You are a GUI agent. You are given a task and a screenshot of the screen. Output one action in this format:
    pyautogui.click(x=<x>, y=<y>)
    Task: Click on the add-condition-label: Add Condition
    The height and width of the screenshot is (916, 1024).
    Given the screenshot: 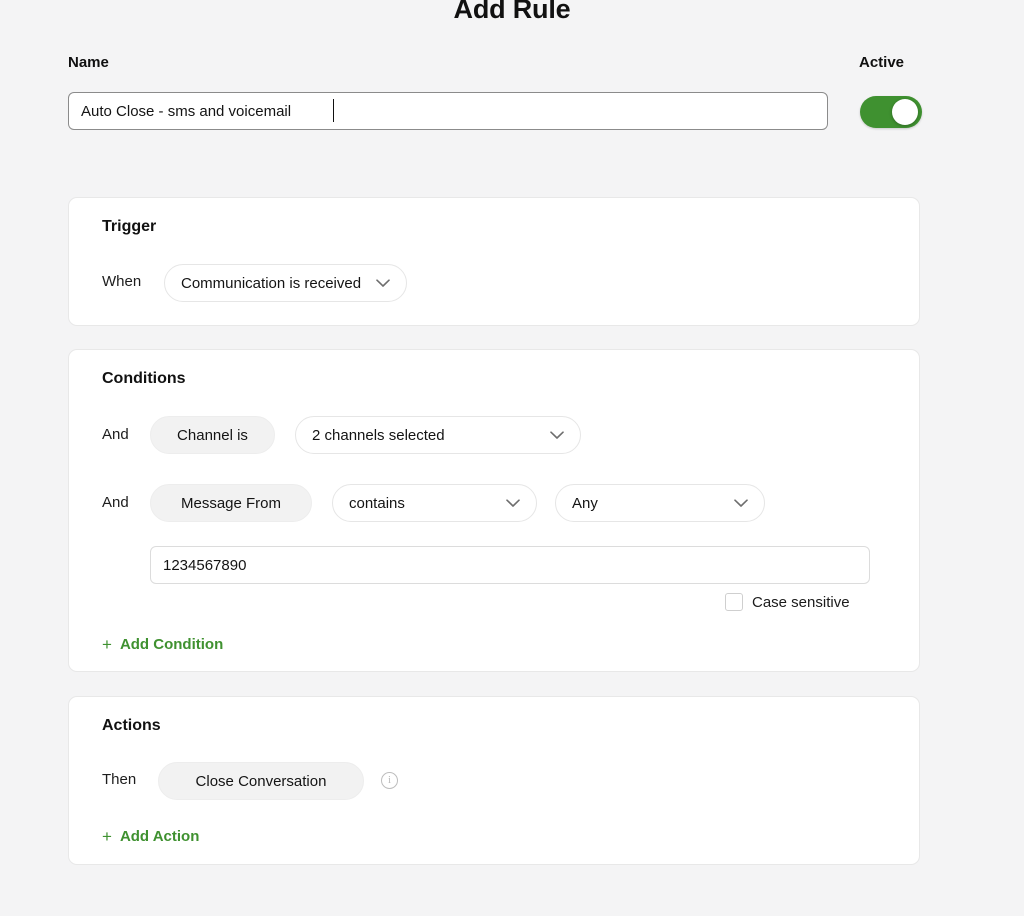 What is the action you would take?
    pyautogui.click(x=171, y=644)
    